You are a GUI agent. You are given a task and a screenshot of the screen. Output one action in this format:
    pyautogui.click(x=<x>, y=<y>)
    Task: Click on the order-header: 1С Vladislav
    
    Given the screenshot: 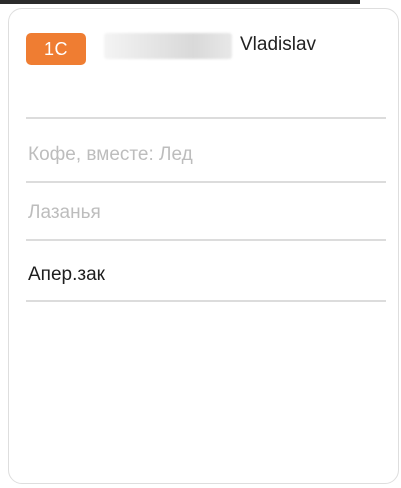 What is the action you would take?
    pyautogui.click(x=186, y=53)
    